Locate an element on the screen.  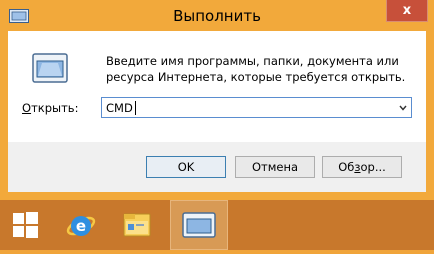
svg-text: e is located at coordinates (81, 226).